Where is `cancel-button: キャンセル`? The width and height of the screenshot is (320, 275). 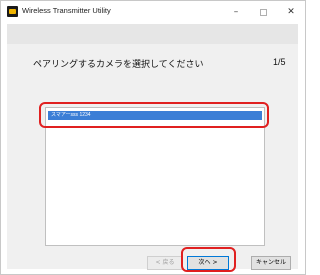 cancel-button: キャンセル is located at coordinates (271, 263).